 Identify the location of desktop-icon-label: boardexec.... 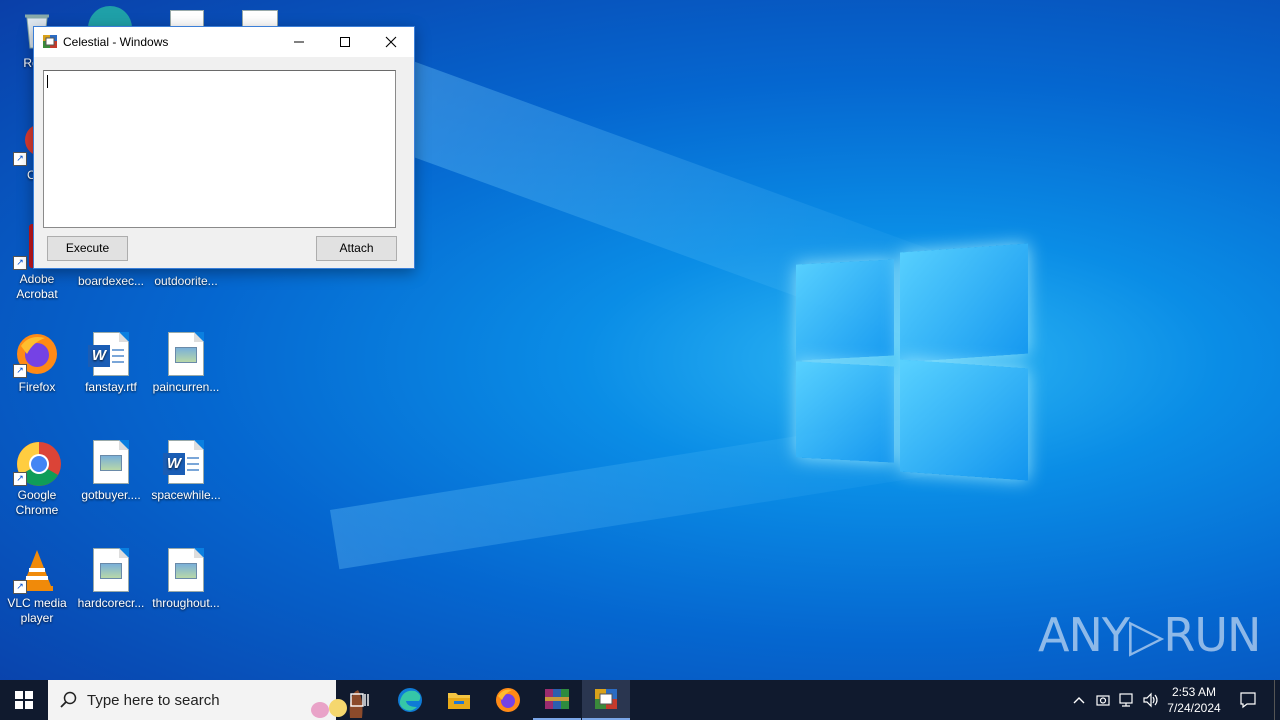
(111, 281).